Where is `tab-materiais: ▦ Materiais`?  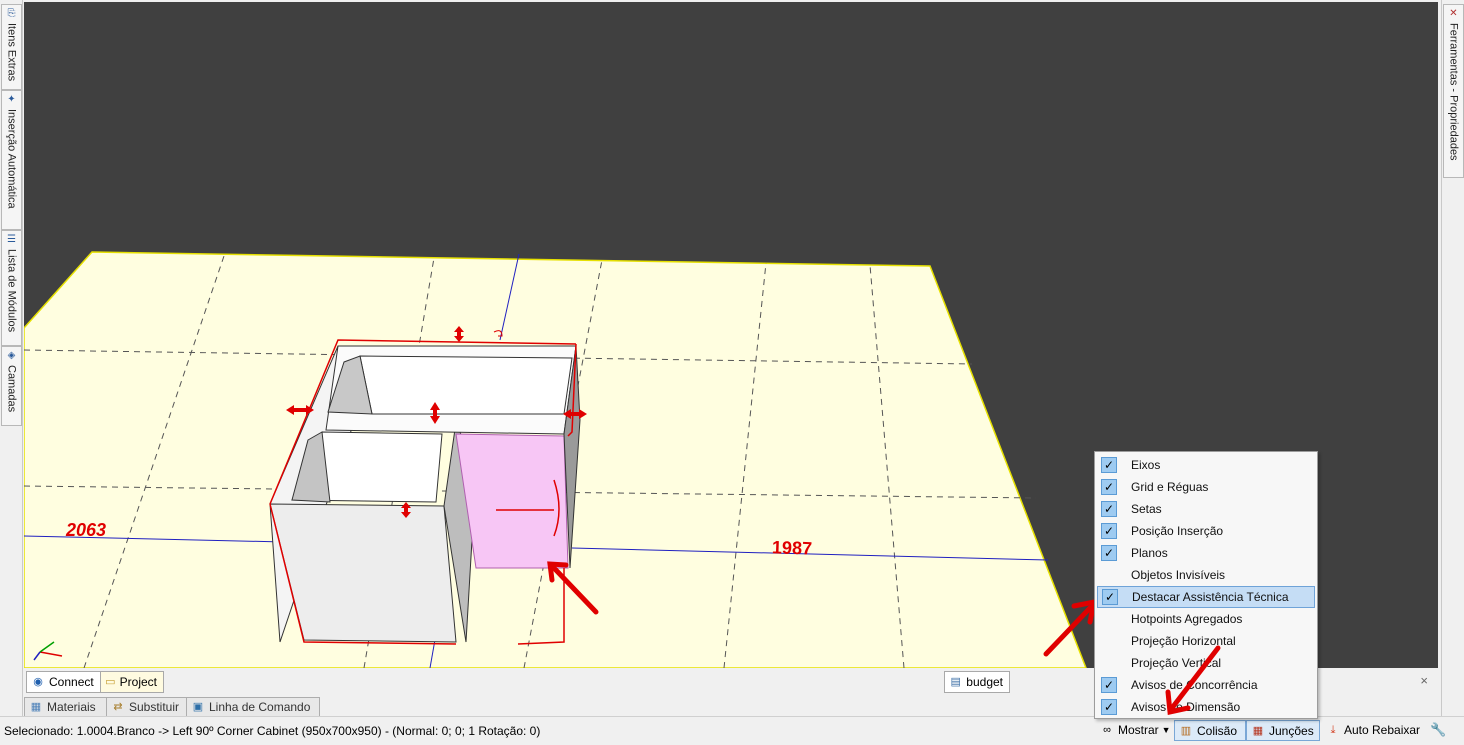 tab-materiais: ▦ Materiais is located at coordinates (67, 706).